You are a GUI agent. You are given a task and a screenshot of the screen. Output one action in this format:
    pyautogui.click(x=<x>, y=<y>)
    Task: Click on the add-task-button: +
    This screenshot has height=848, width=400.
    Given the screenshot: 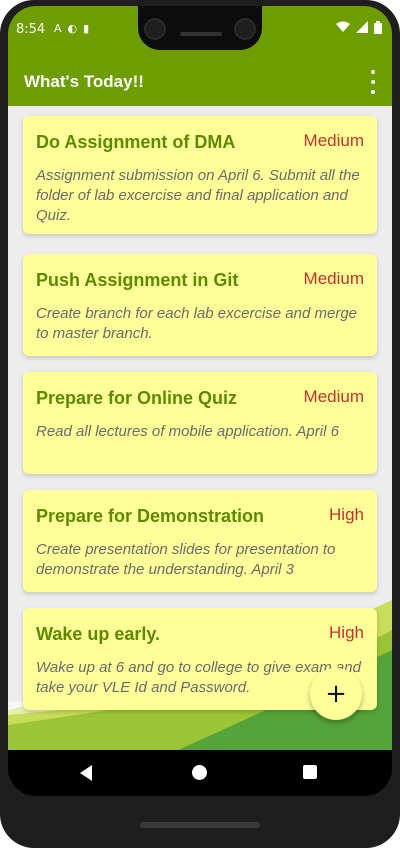 What is the action you would take?
    pyautogui.click(x=336, y=694)
    